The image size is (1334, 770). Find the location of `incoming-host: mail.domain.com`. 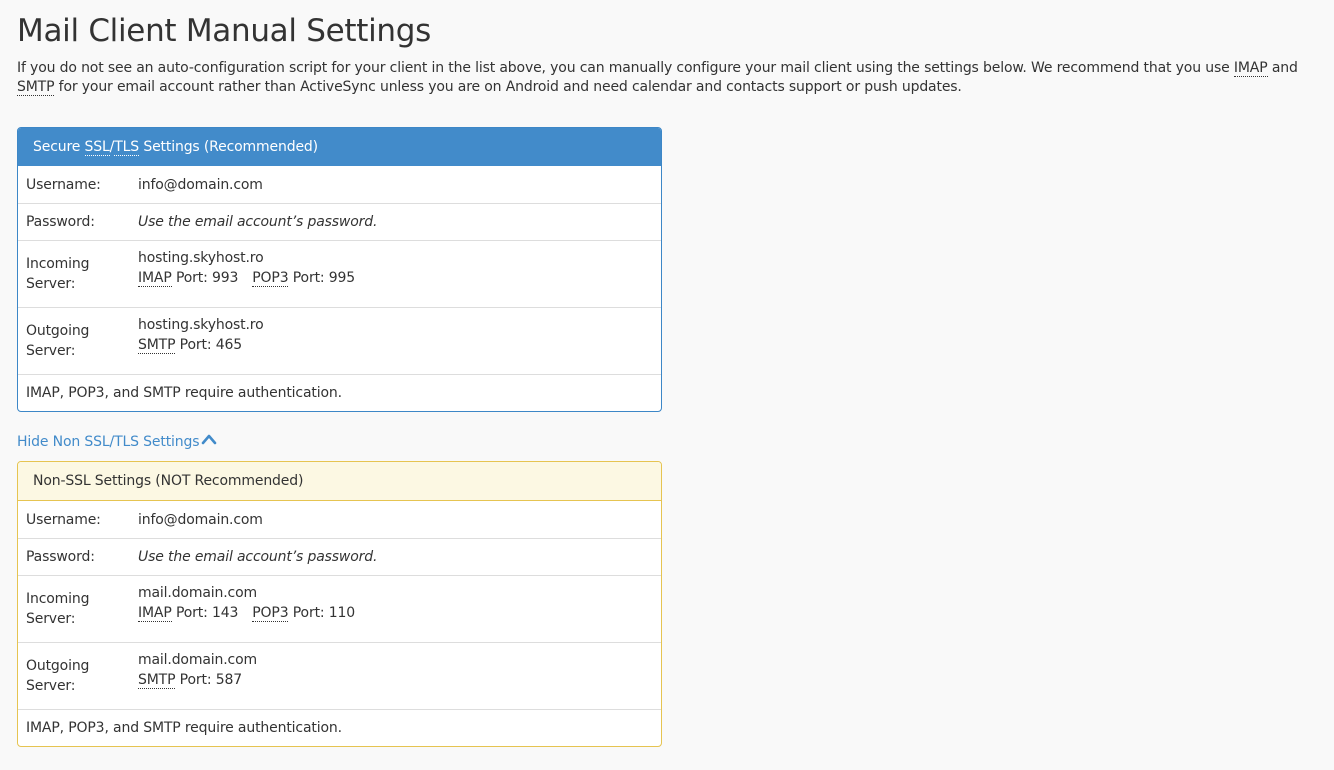

incoming-host: mail.domain.com is located at coordinates (197, 593).